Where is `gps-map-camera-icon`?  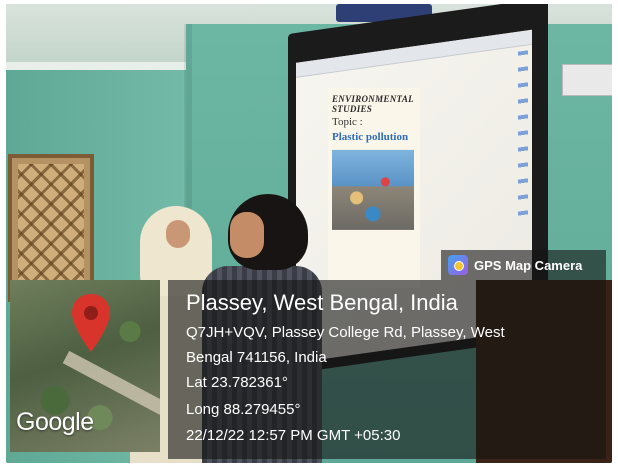
gps-map-camera-icon is located at coordinates (458, 265).